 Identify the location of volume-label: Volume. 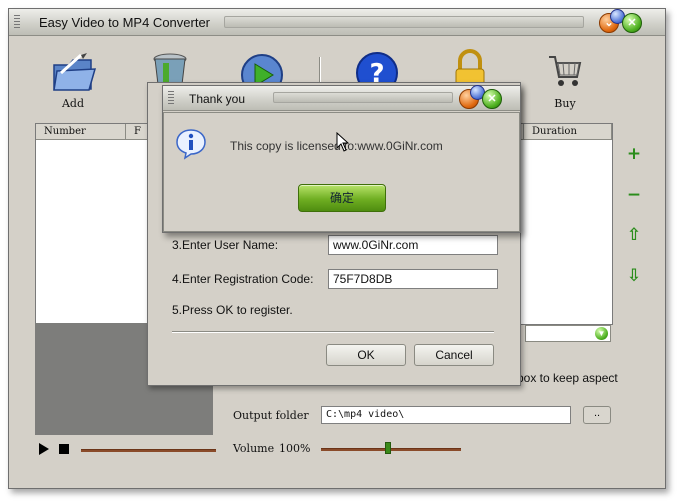
(254, 448).